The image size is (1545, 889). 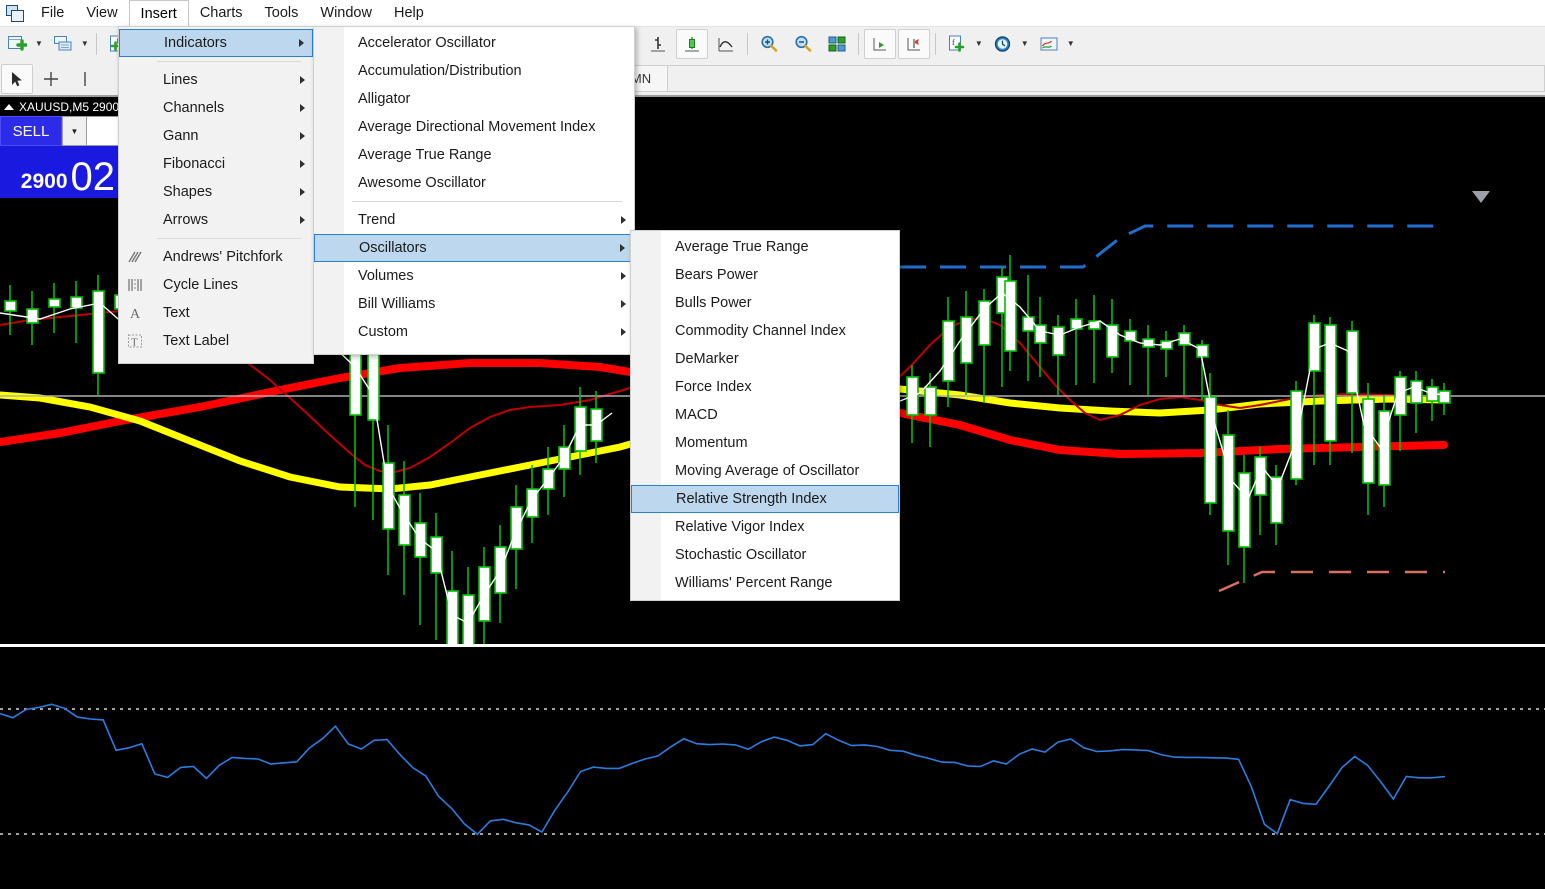 I want to click on menu-item-bulls-power: Bulls Power, so click(x=765, y=303).